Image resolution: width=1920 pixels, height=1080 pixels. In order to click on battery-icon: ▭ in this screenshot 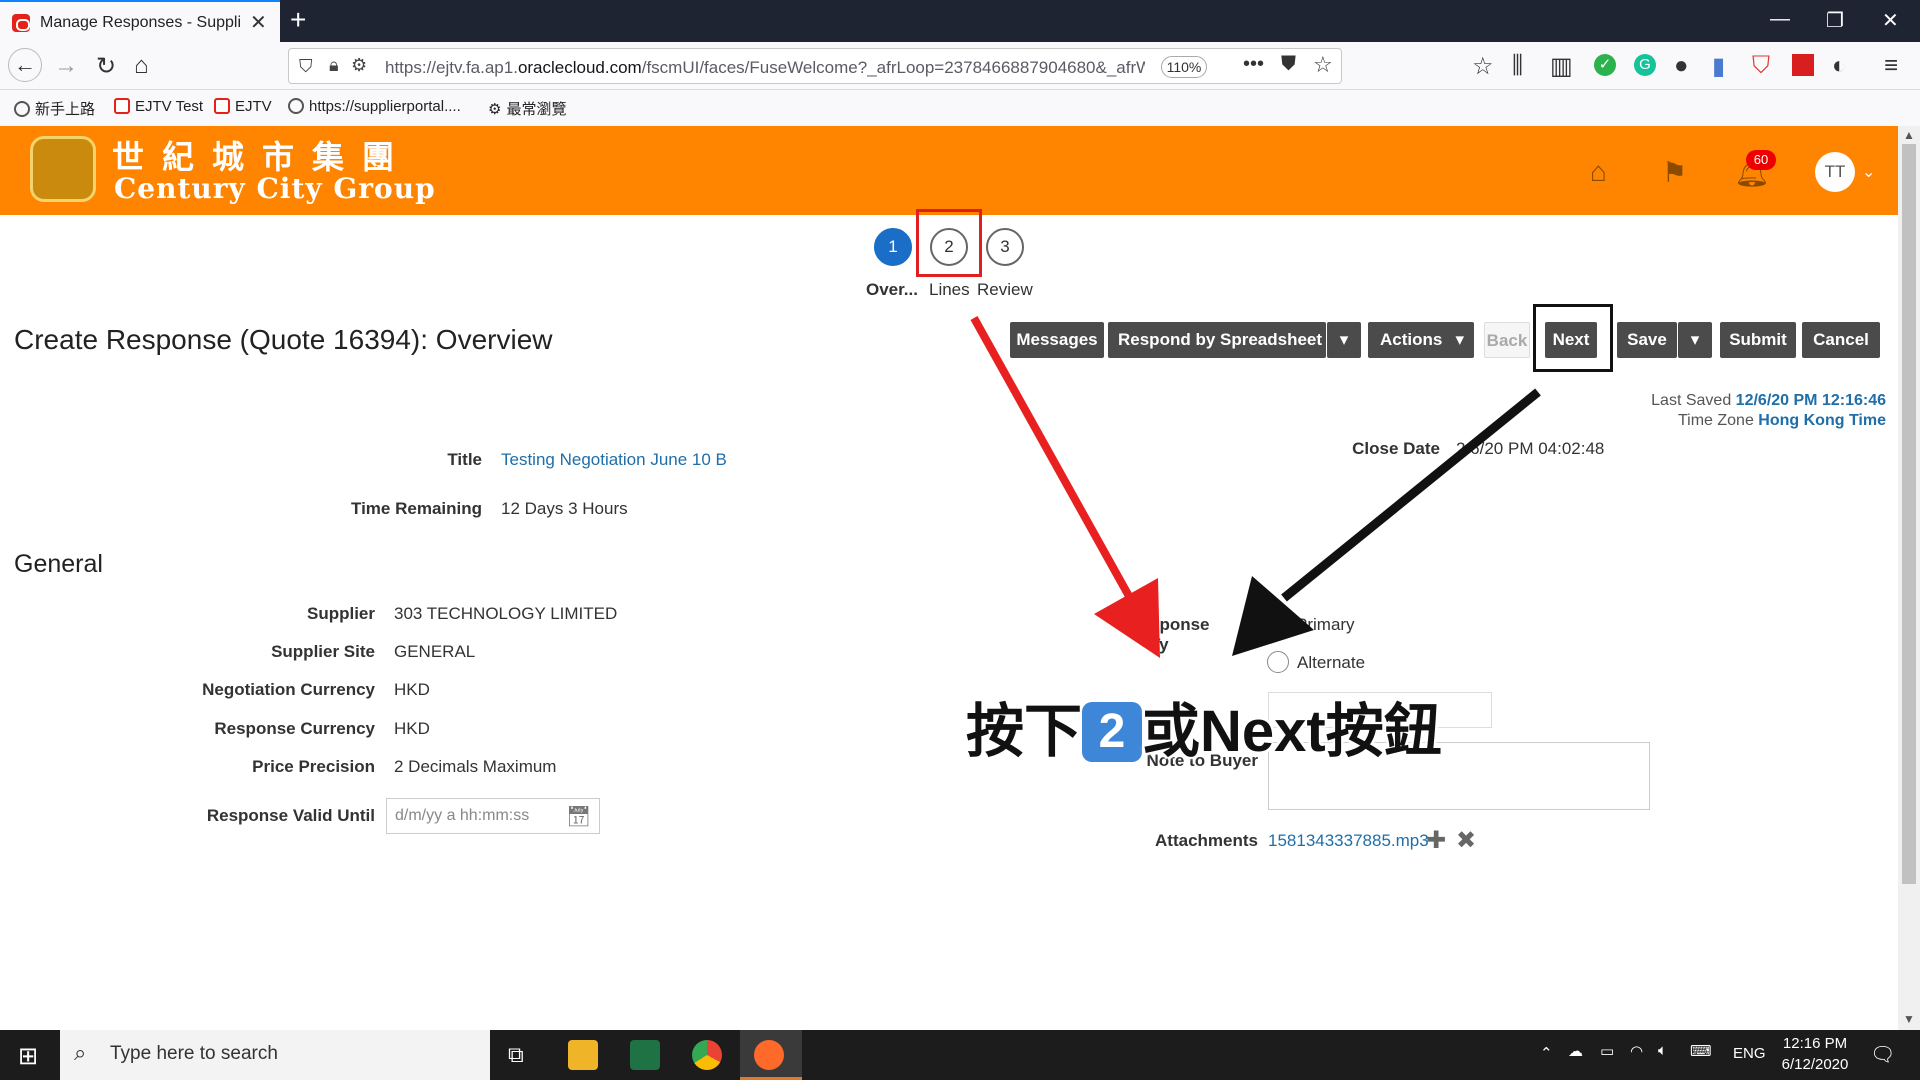, I will do `click(1607, 1051)`.